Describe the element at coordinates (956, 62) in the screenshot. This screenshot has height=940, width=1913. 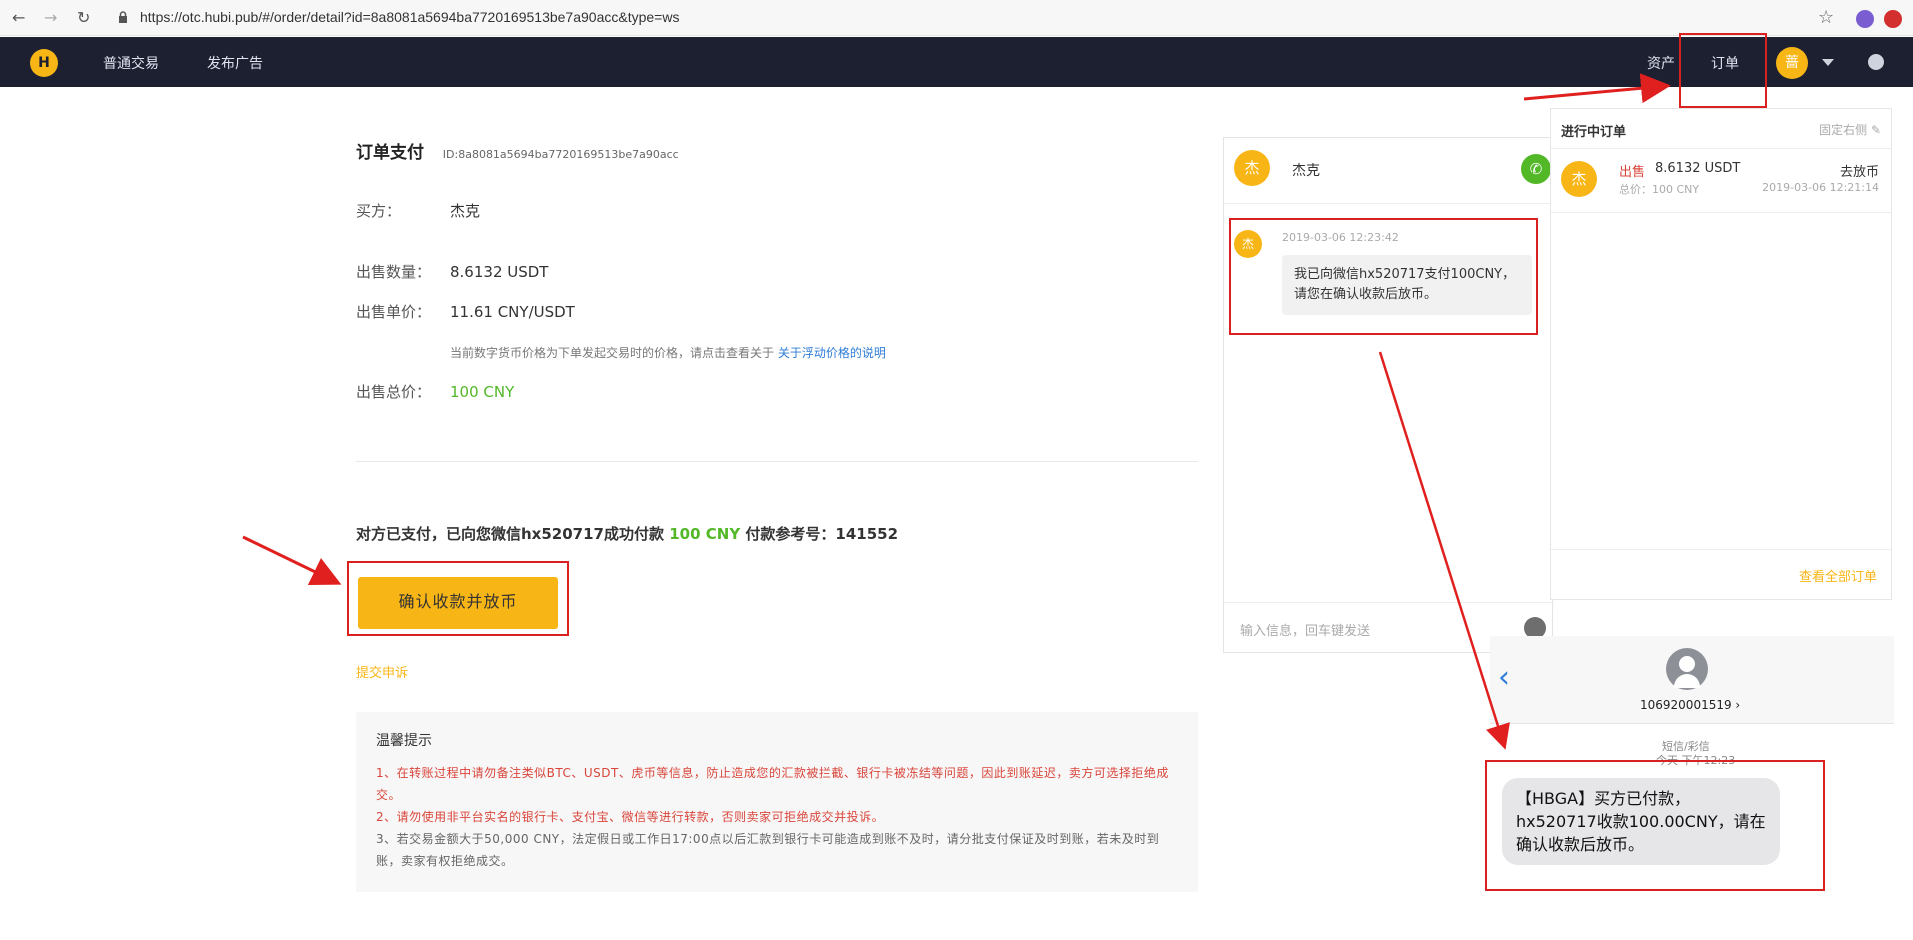
I see `top-navigation: H 普通交易 发布广告 资产 订单 蔷` at that location.